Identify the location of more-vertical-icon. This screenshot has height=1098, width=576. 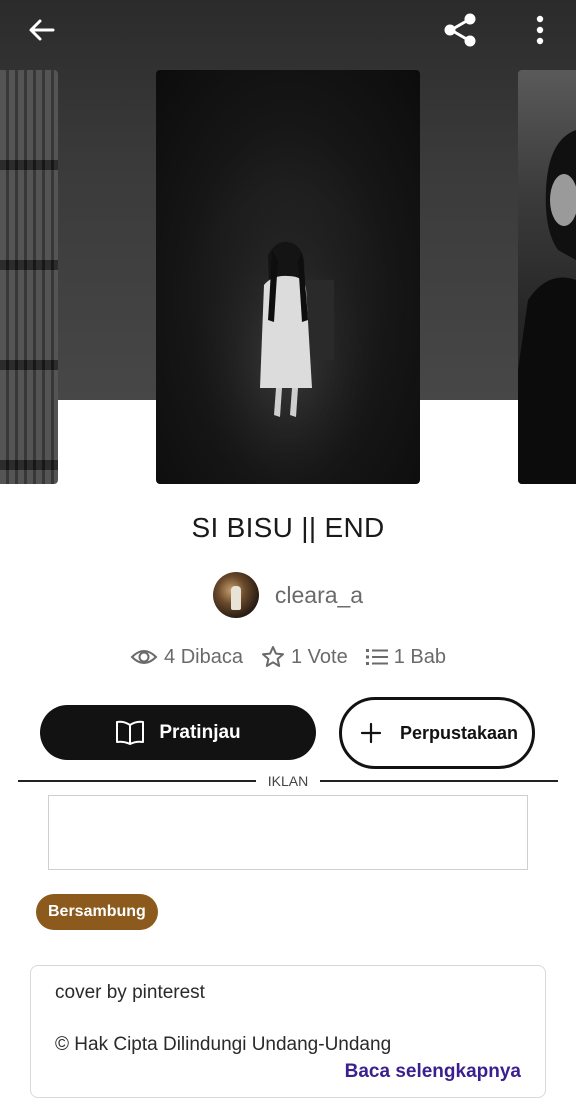
(540, 30).